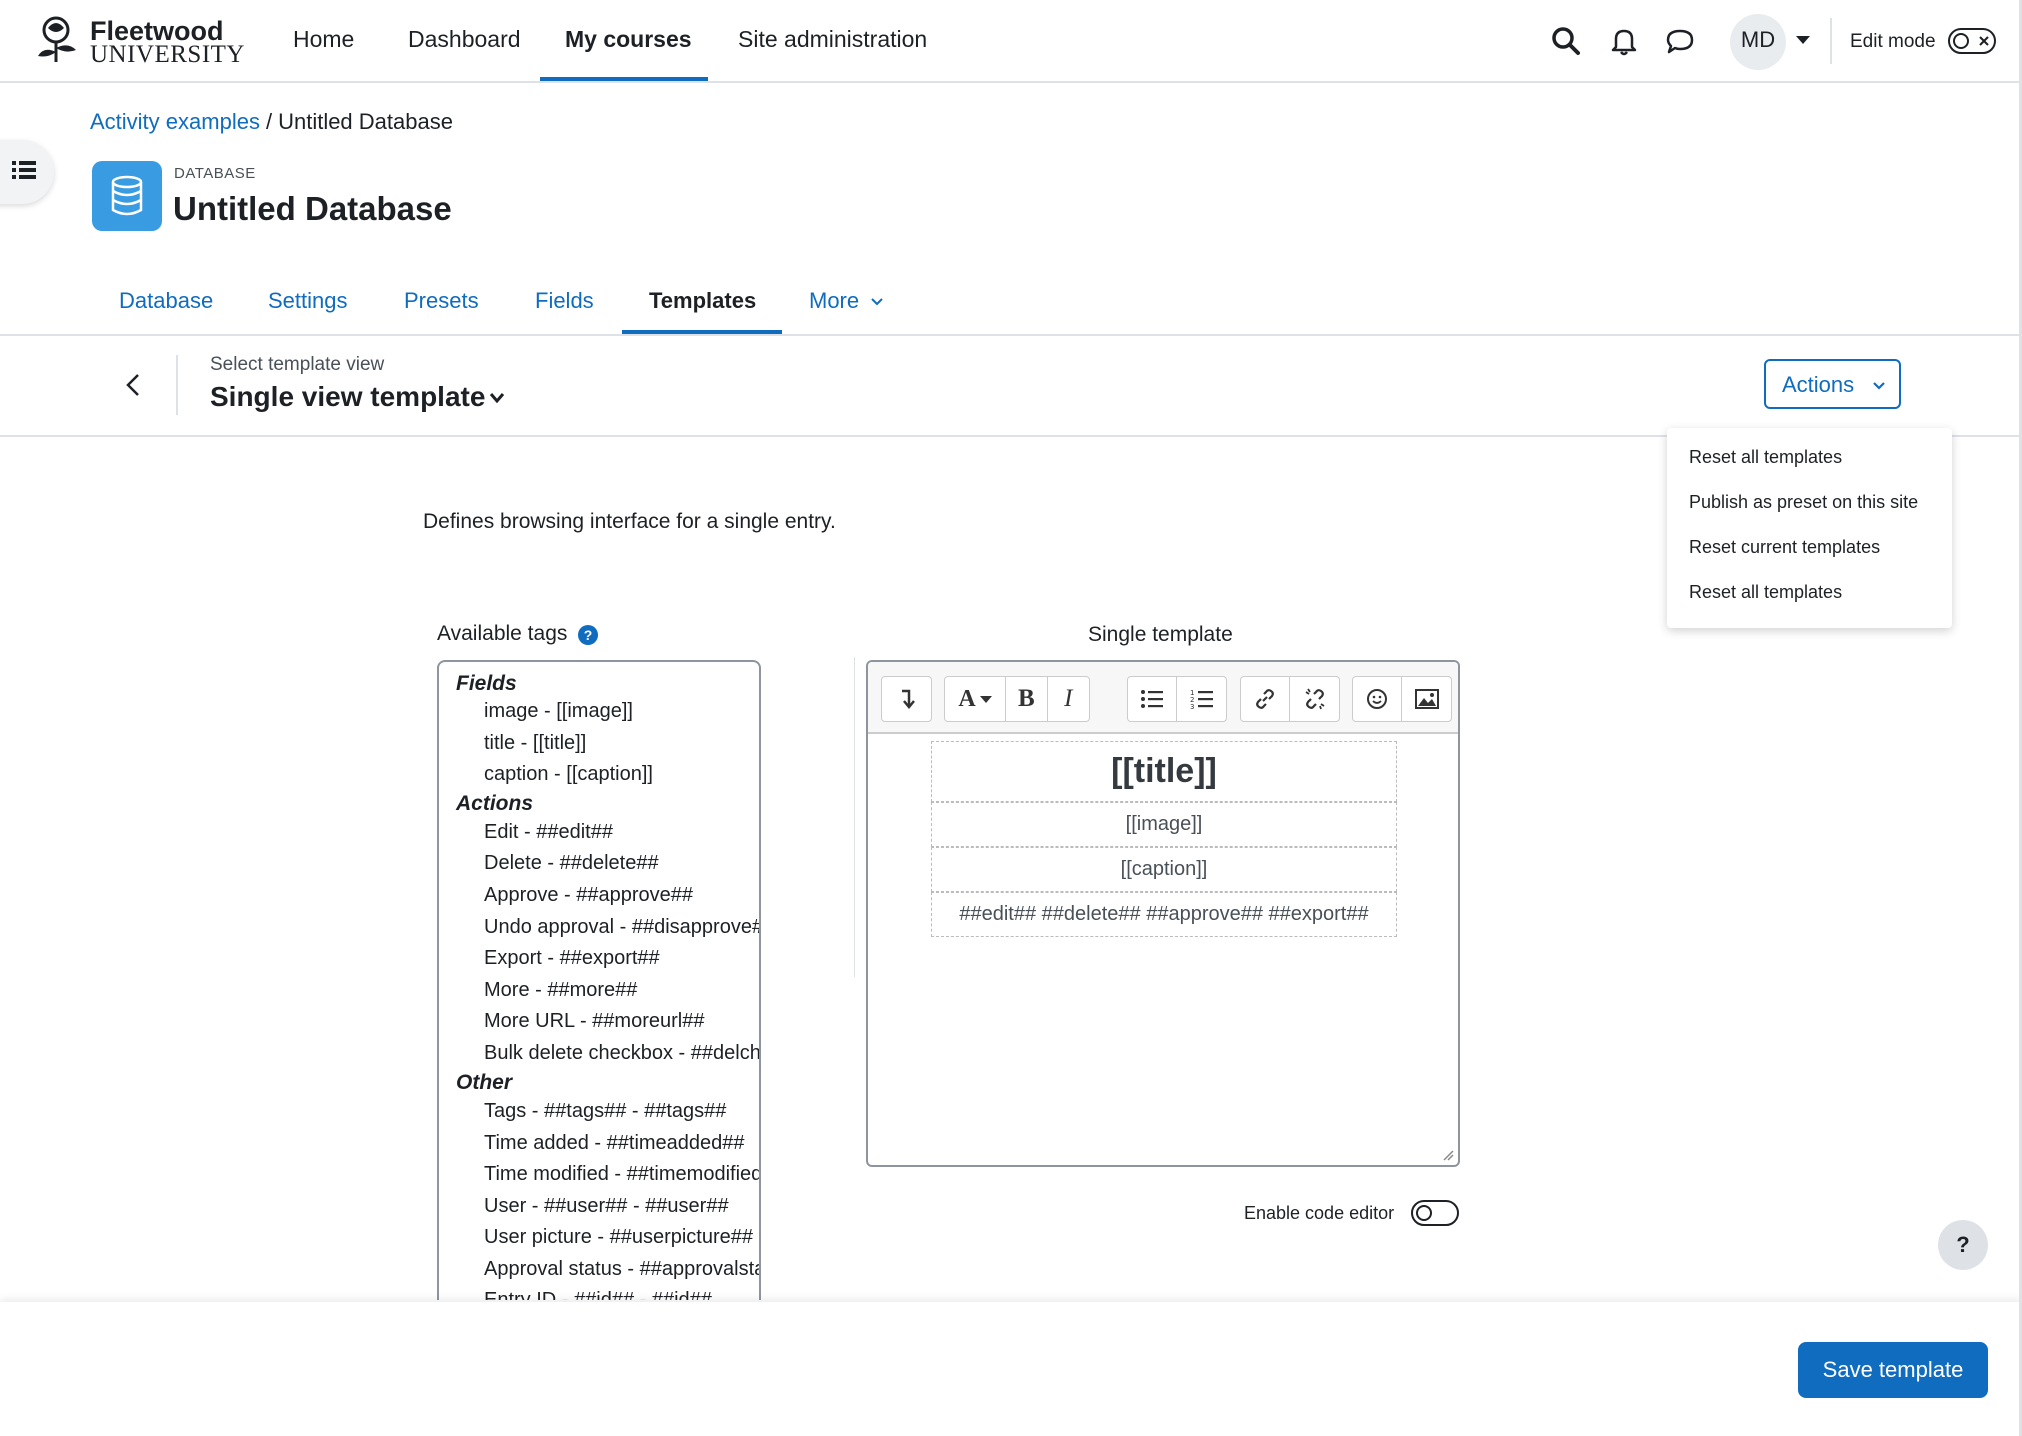 The image size is (2022, 1436). I want to click on search-icon, so click(1566, 41).